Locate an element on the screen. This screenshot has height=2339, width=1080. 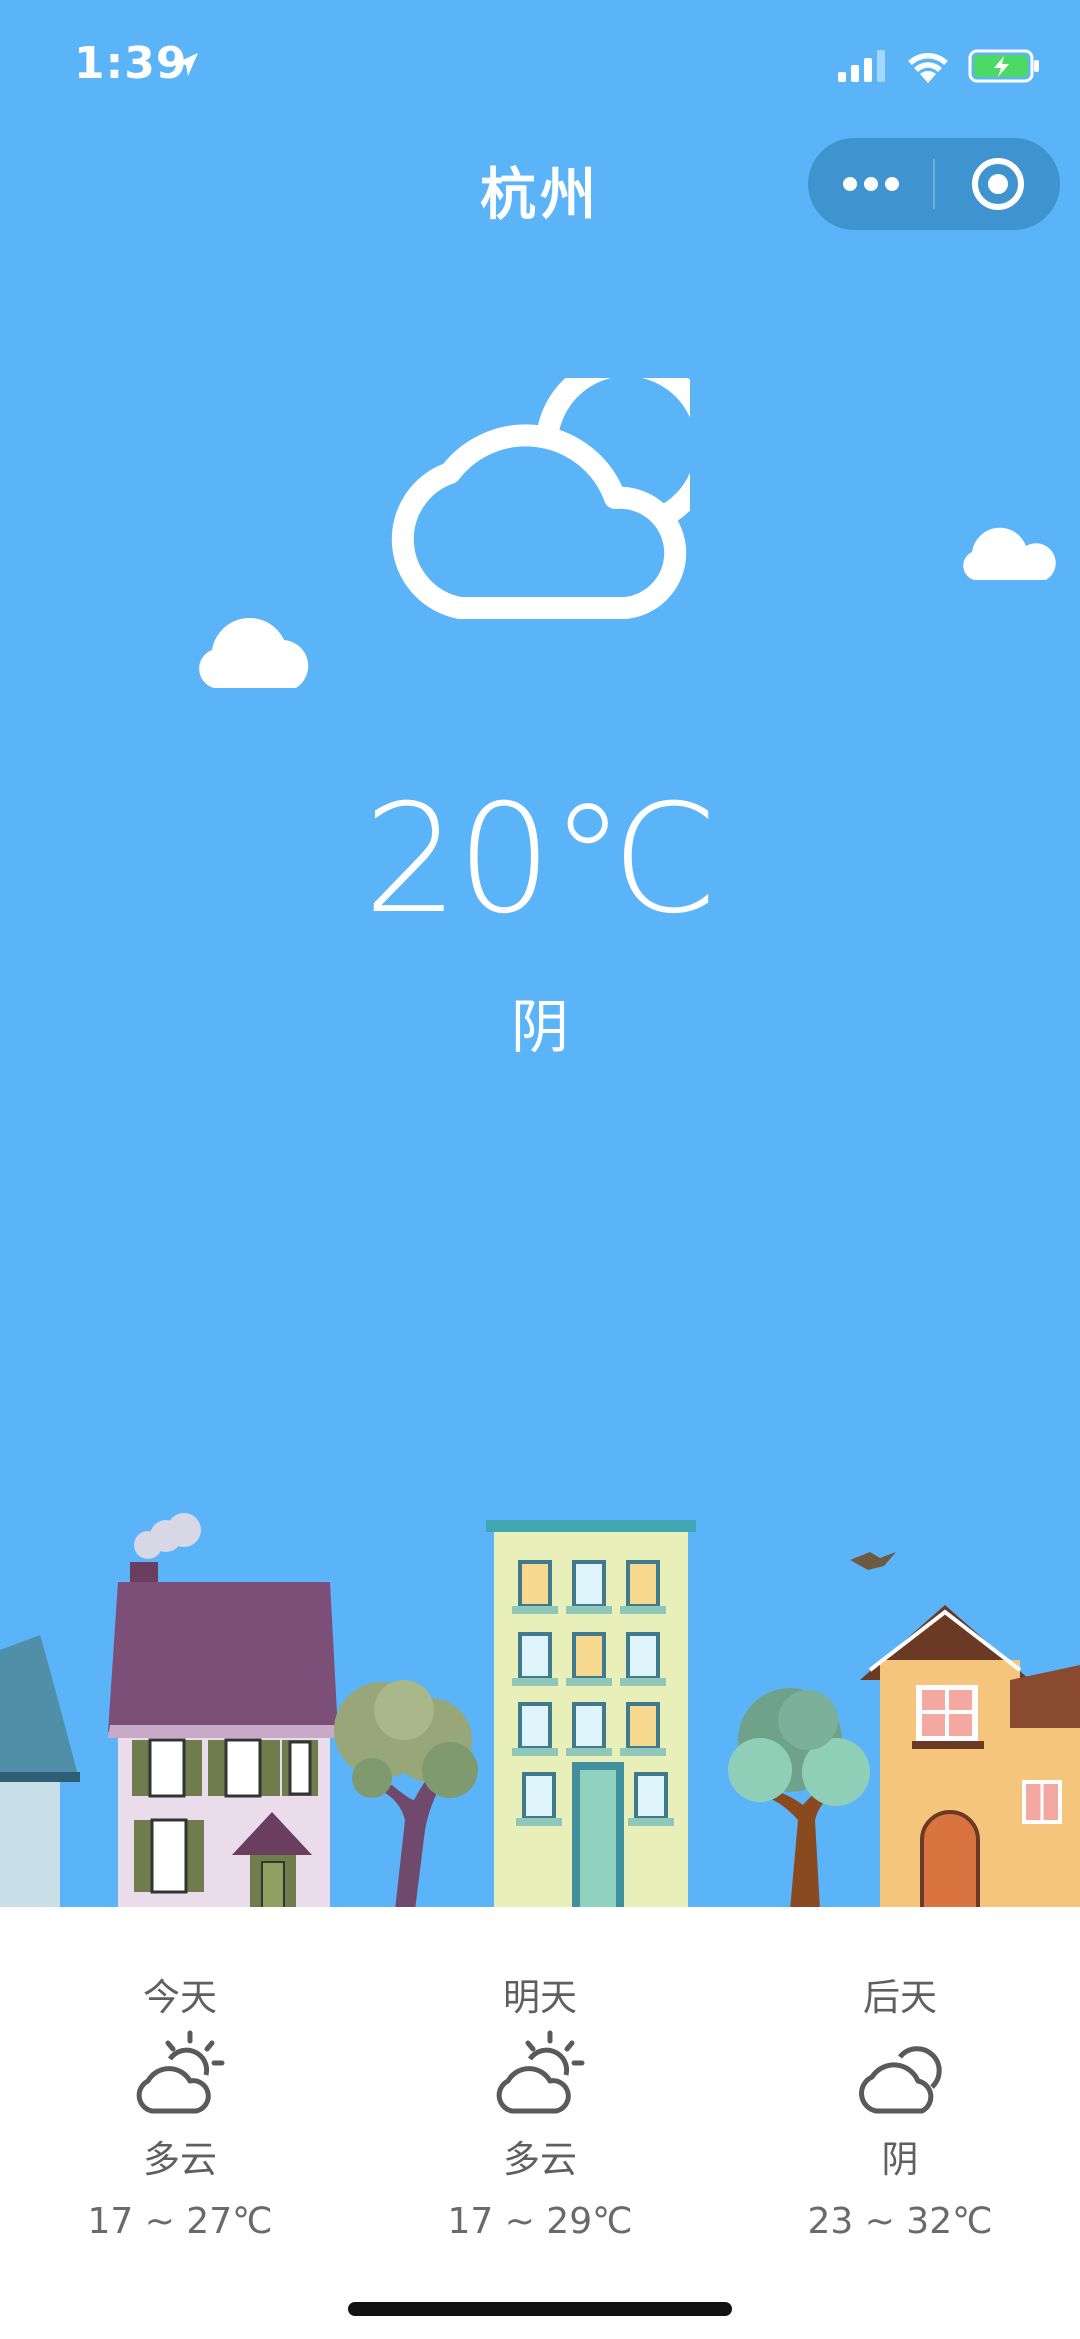
forecast-day-label: 明天 is located at coordinates (540, 1997).